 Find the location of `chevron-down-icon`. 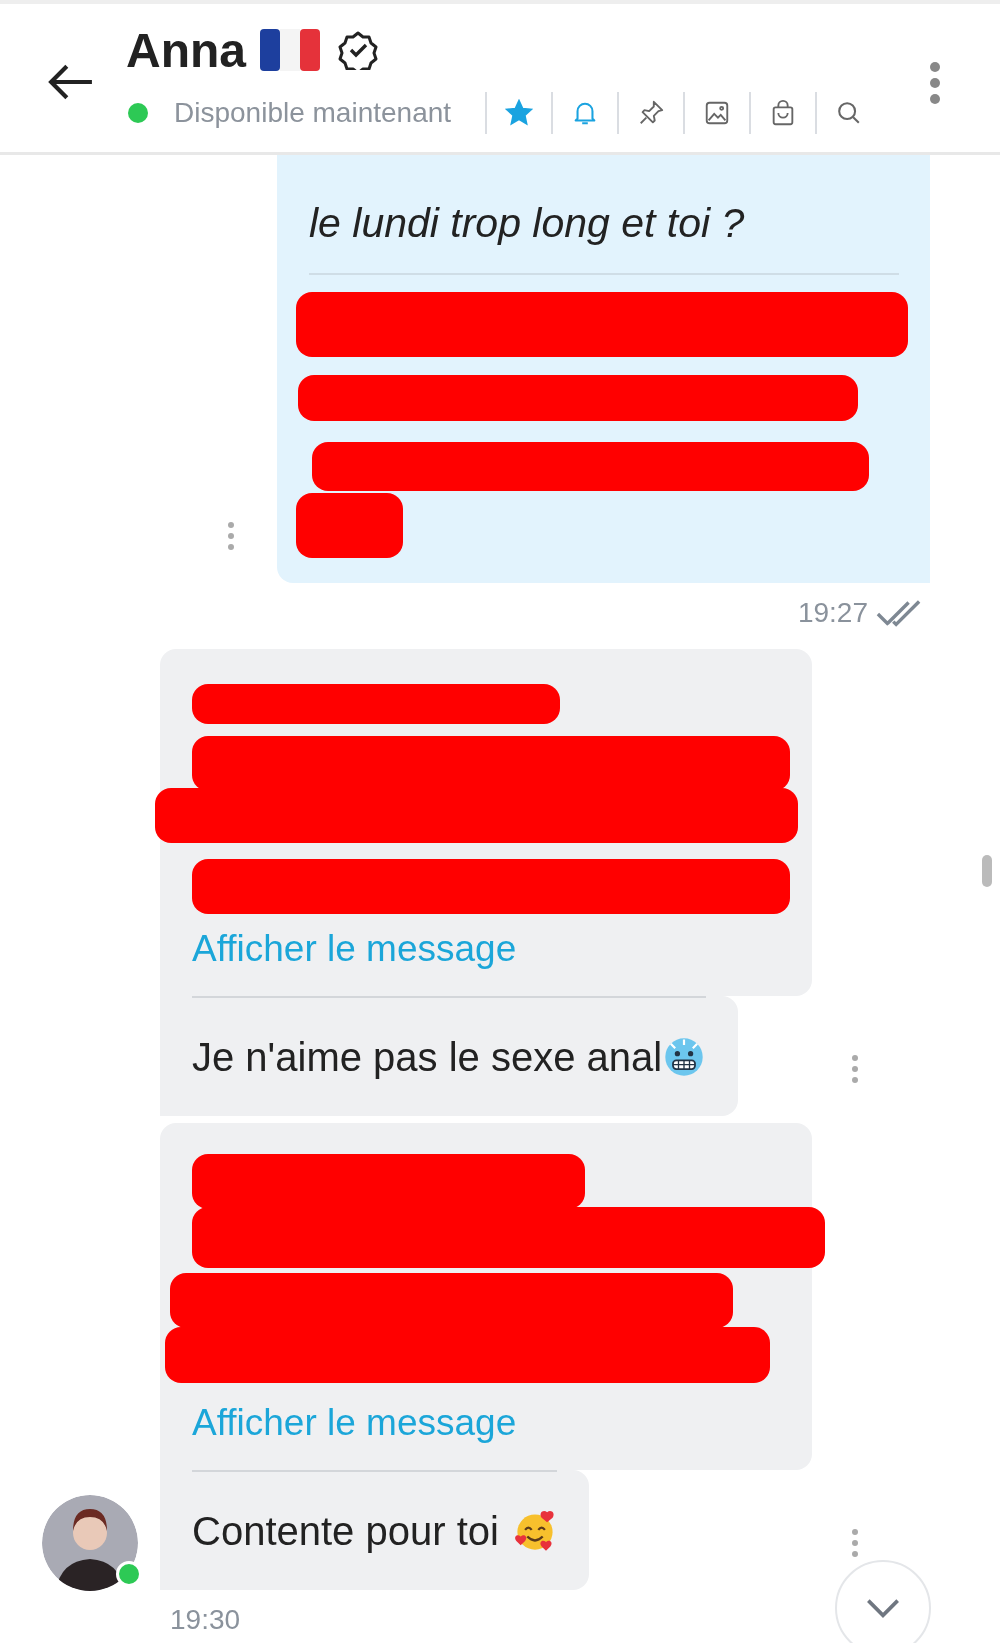

chevron-down-icon is located at coordinates (883, 1608).